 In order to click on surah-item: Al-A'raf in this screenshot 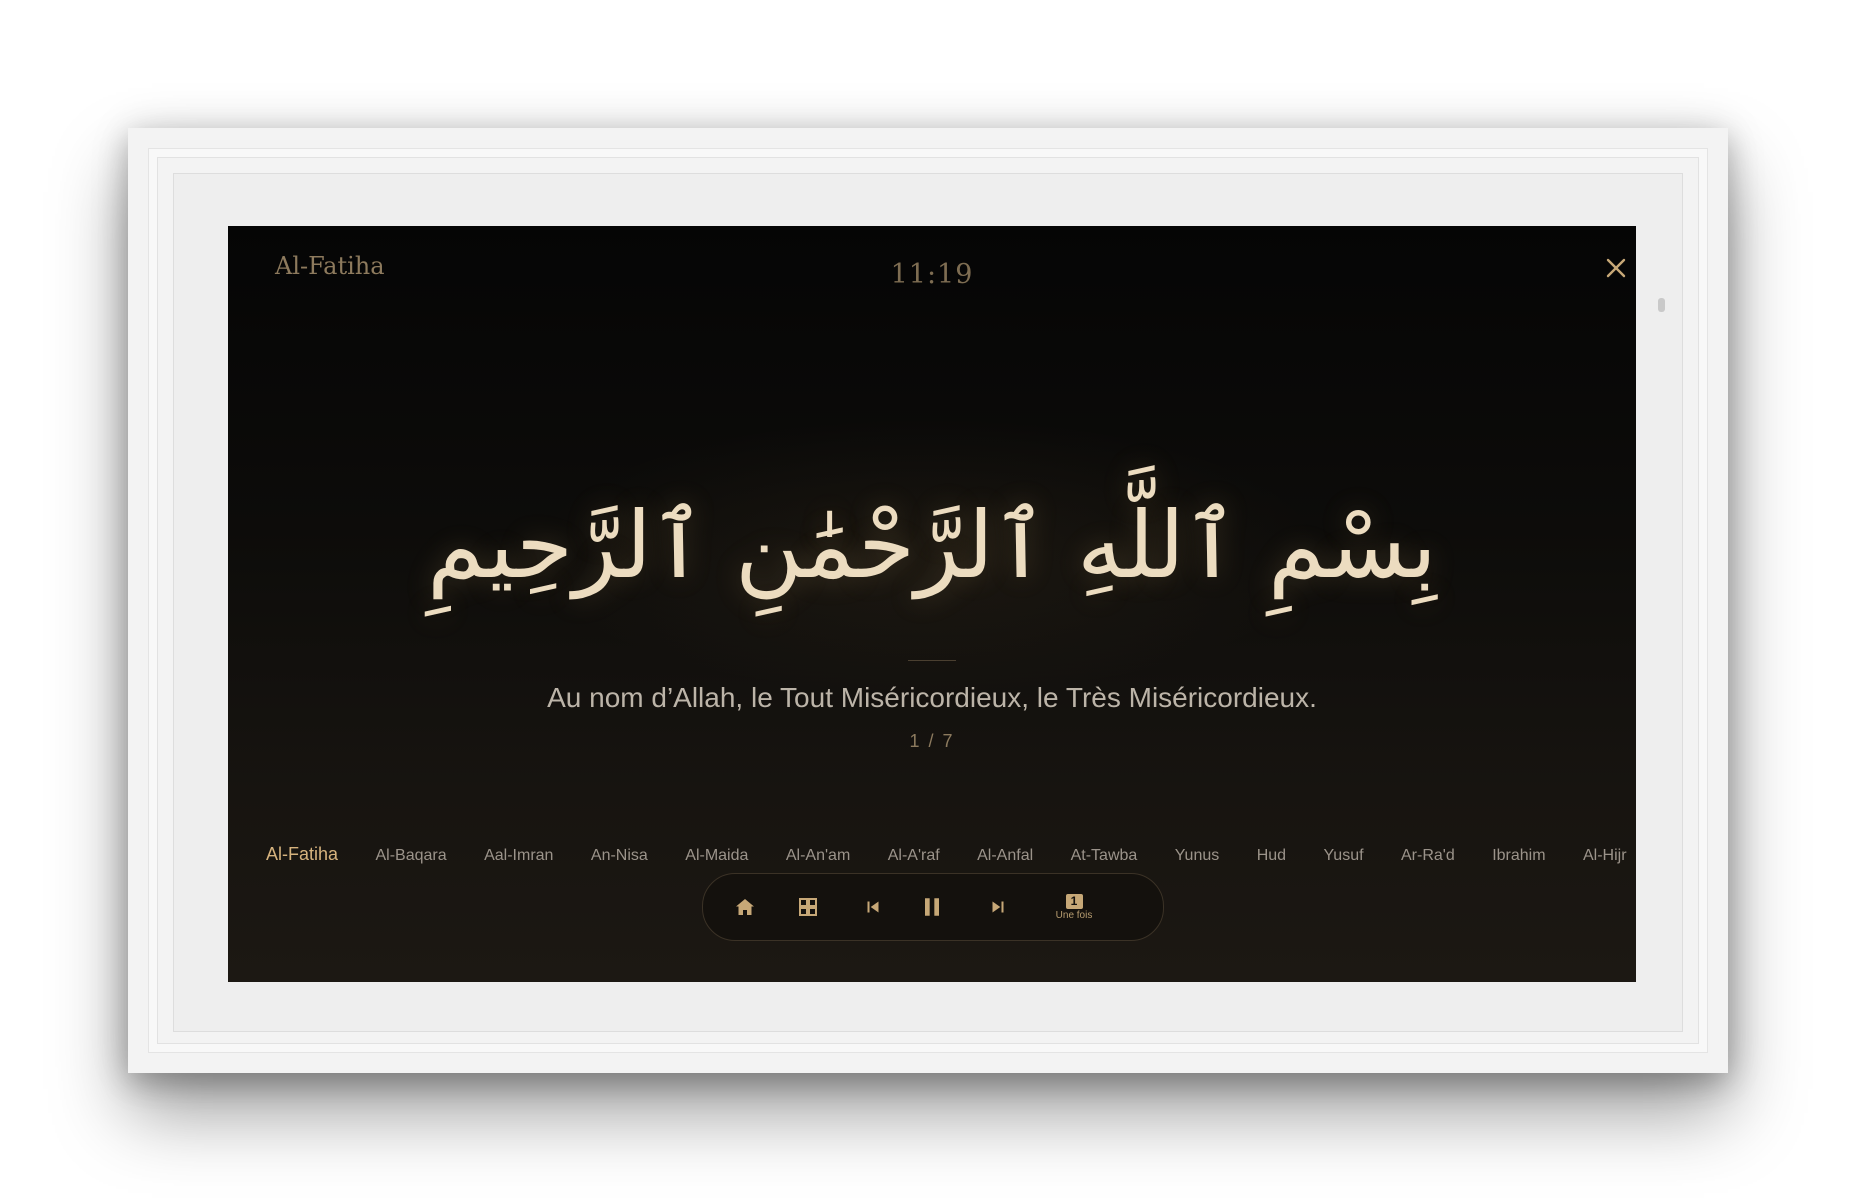, I will do `click(914, 856)`.